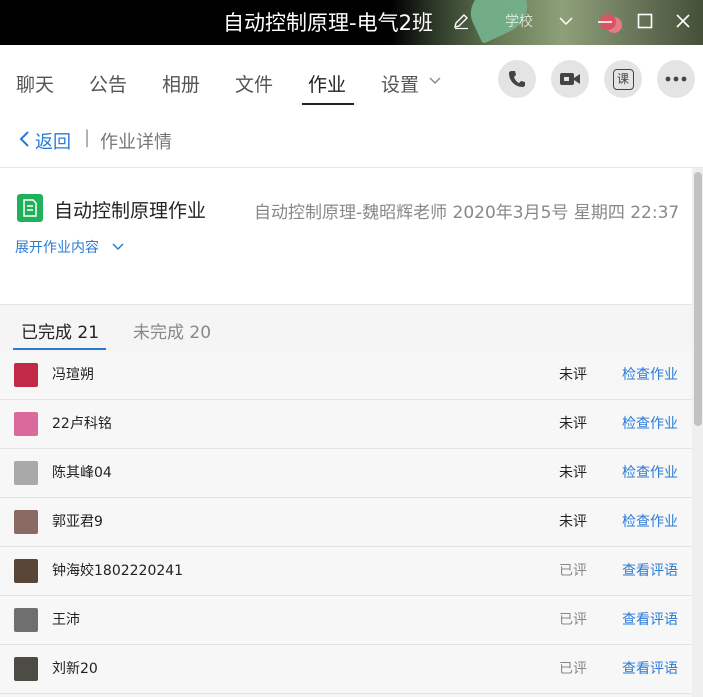 This screenshot has width=703, height=697. What do you see at coordinates (605, 21) in the screenshot?
I see `minimize-icon` at bounding box center [605, 21].